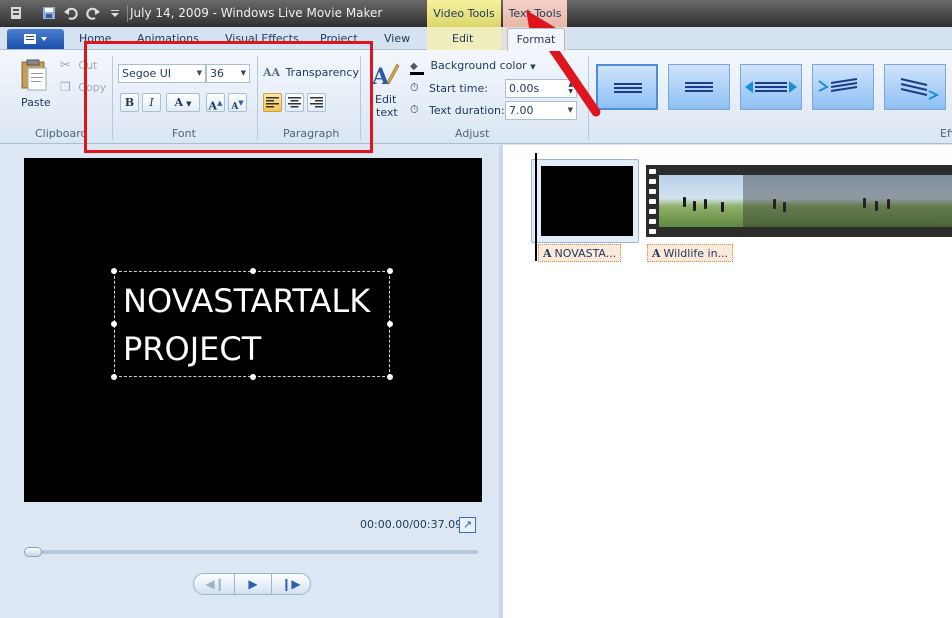 The height and width of the screenshot is (618, 952). I want to click on start-time-spinner: 0.00s ▲ ▼, so click(541, 88).